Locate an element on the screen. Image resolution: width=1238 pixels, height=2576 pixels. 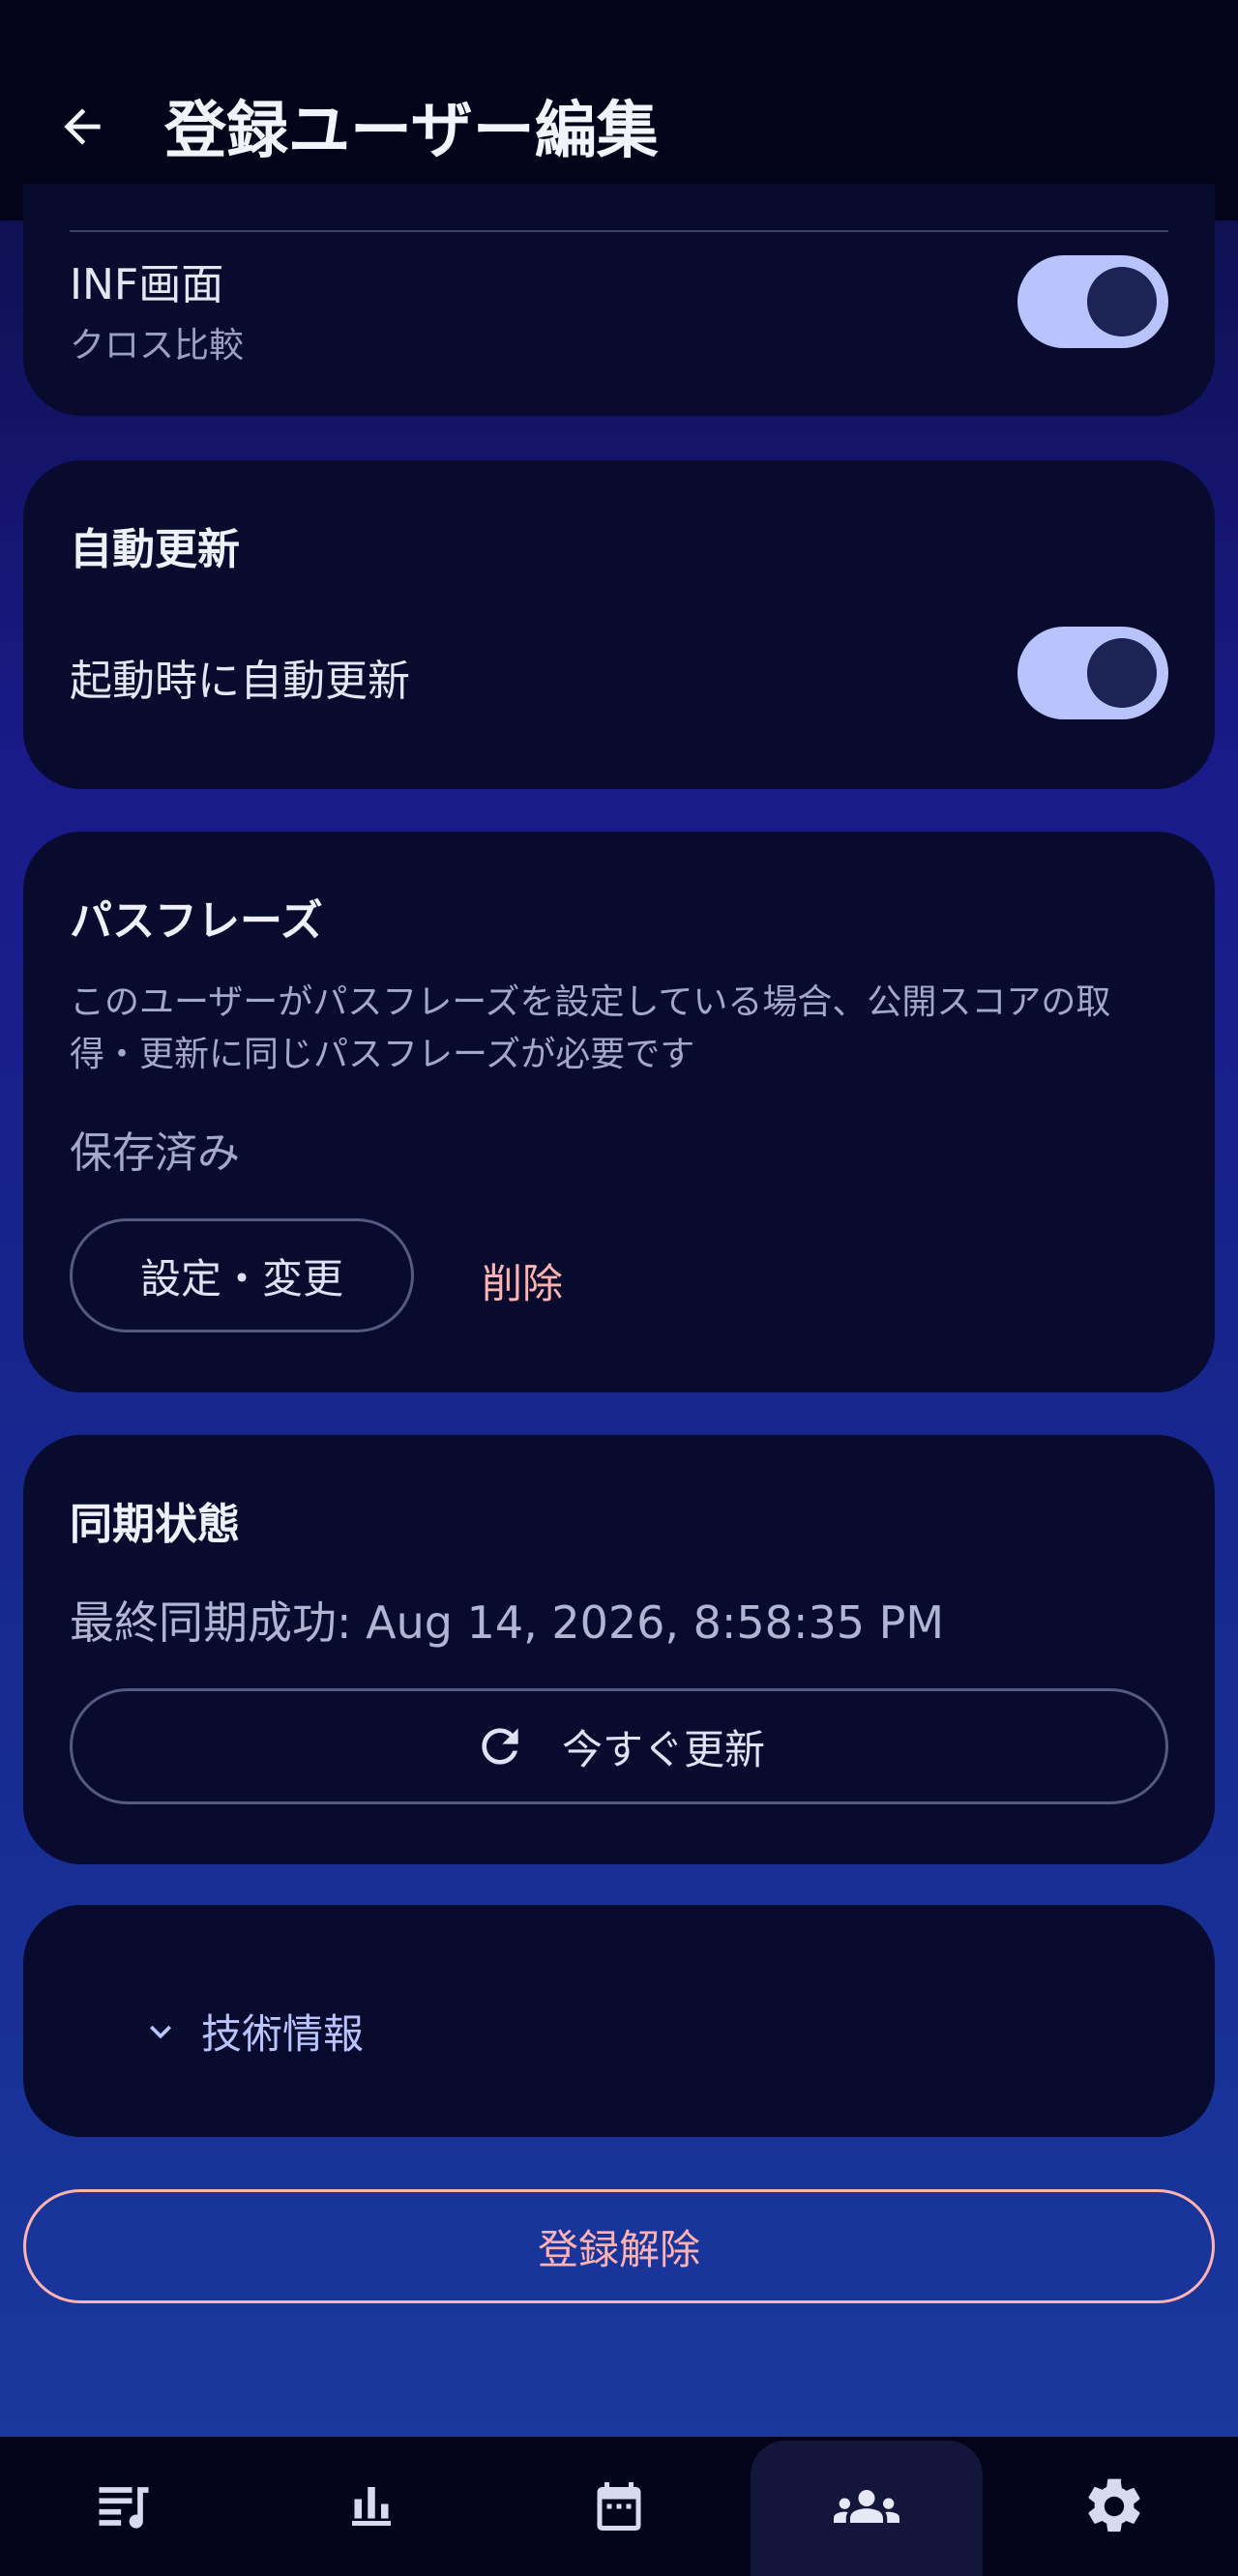
tech-info-toggle: 技術情報 is located at coordinates (251, 2031).